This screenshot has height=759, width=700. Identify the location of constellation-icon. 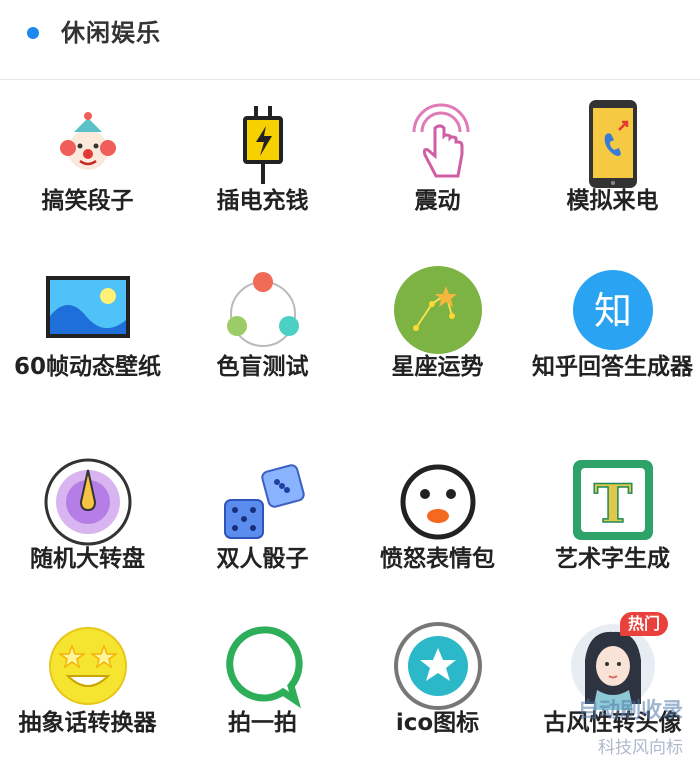
(438, 310).